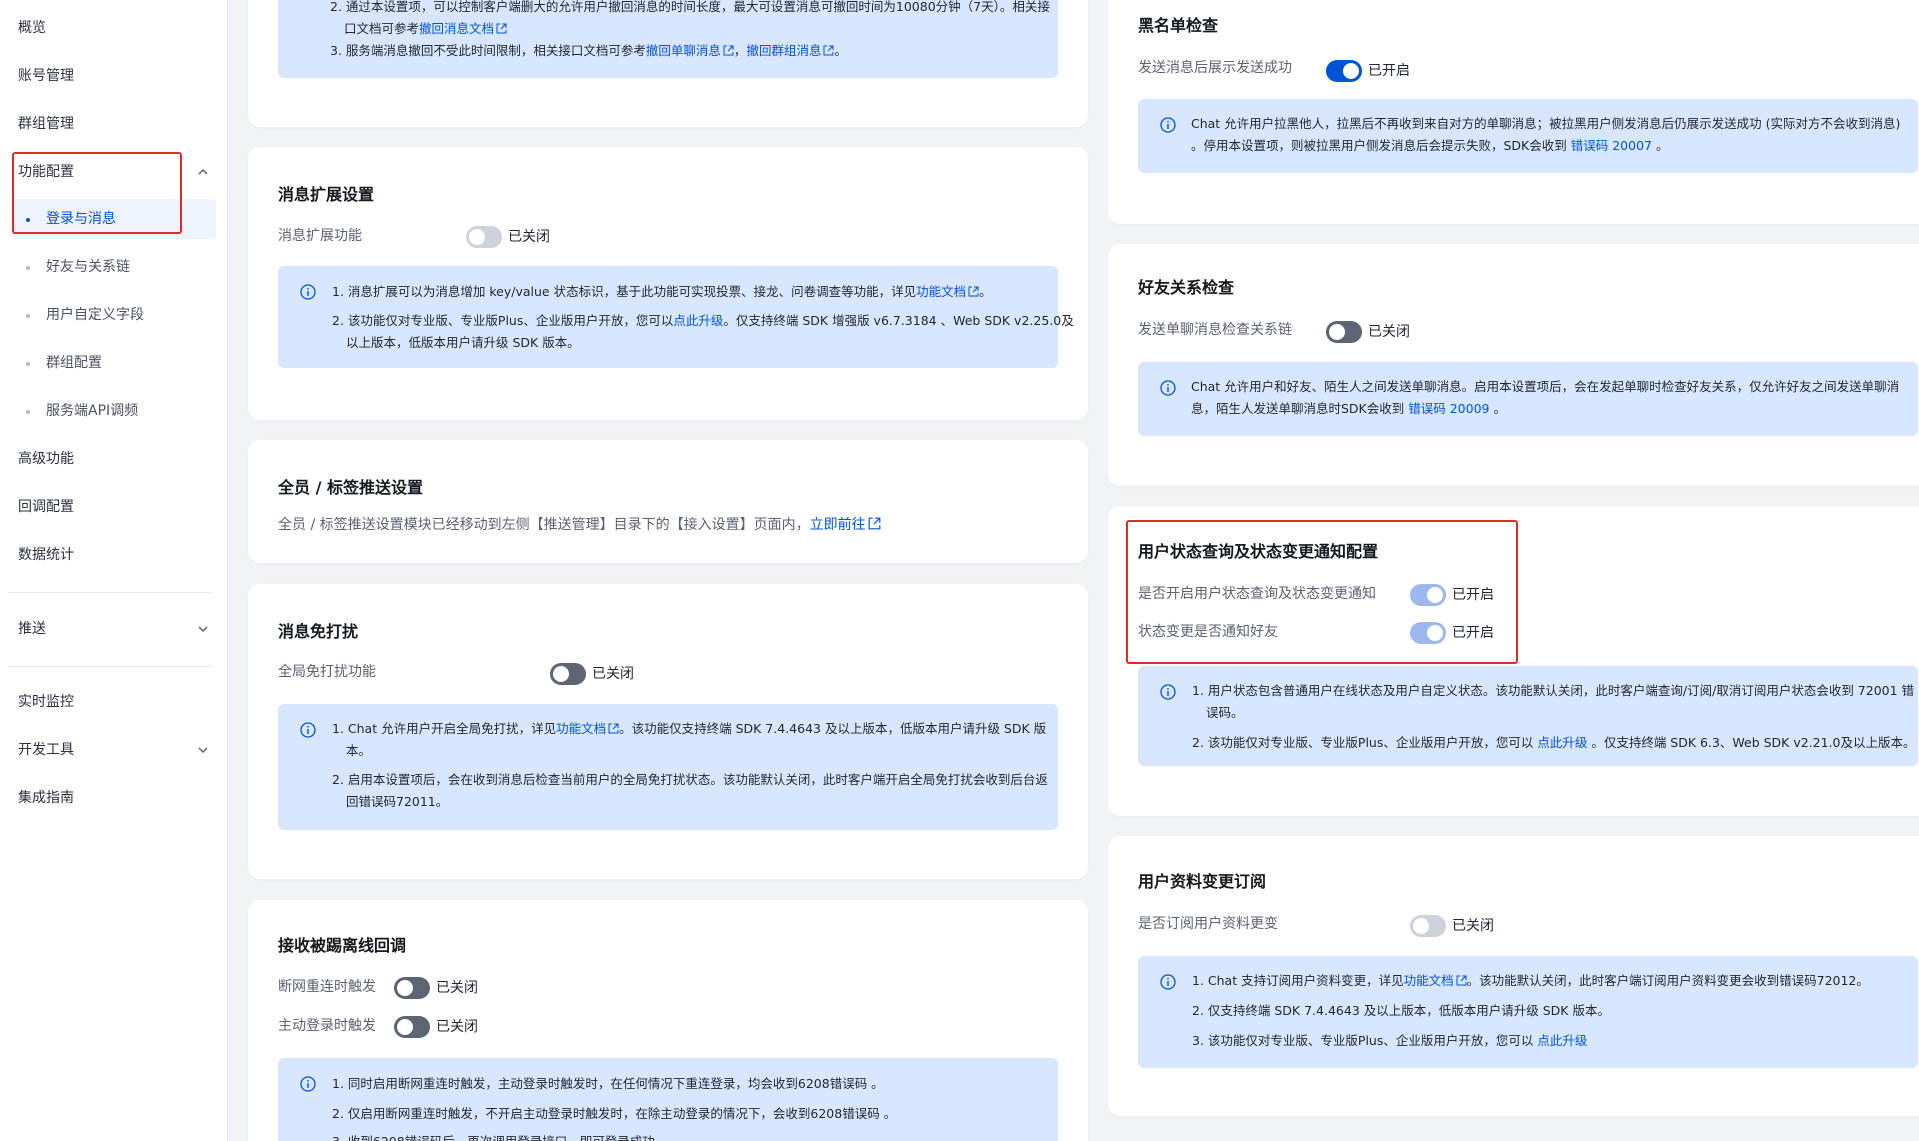  Describe the element at coordinates (838, 525) in the screenshot. I see `go-now-link: 立即前往` at that location.